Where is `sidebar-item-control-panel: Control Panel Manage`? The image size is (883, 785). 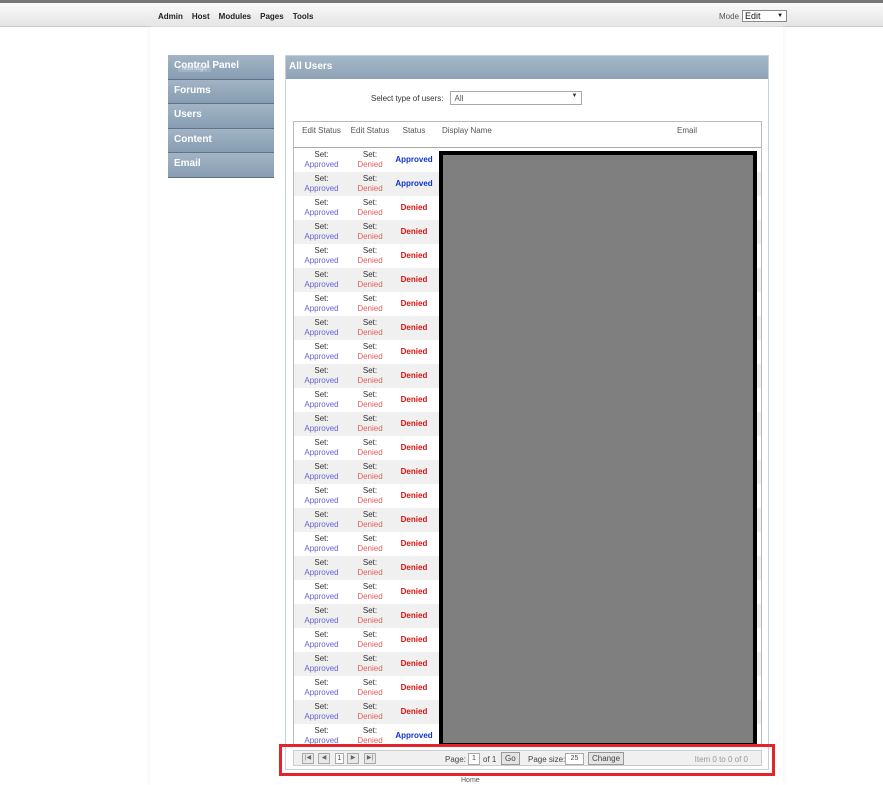 sidebar-item-control-panel: Control Panel Manage is located at coordinates (221, 67).